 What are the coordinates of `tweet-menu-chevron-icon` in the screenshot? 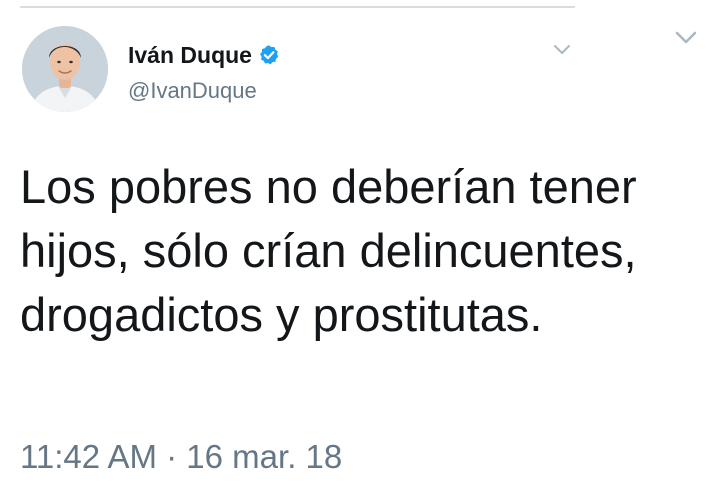 It's located at (562, 50).